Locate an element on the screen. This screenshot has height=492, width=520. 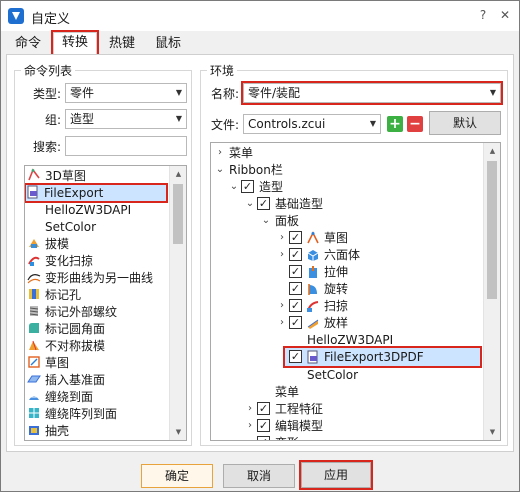
list-item: 草图 is located at coordinates (48, 363).